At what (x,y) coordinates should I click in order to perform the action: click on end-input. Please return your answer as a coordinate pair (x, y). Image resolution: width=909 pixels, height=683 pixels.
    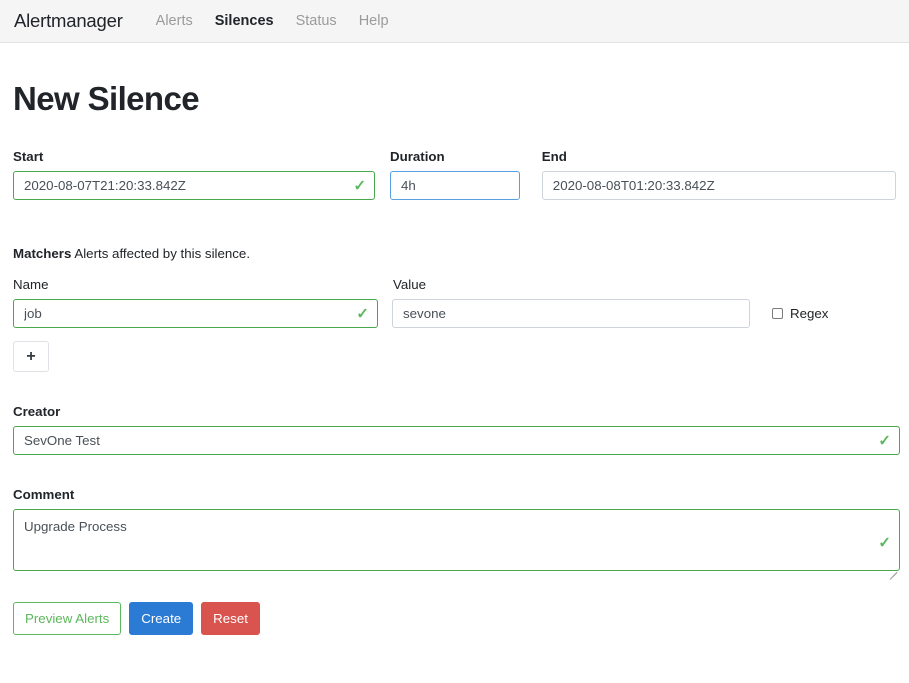
    Looking at the image, I should click on (718, 185).